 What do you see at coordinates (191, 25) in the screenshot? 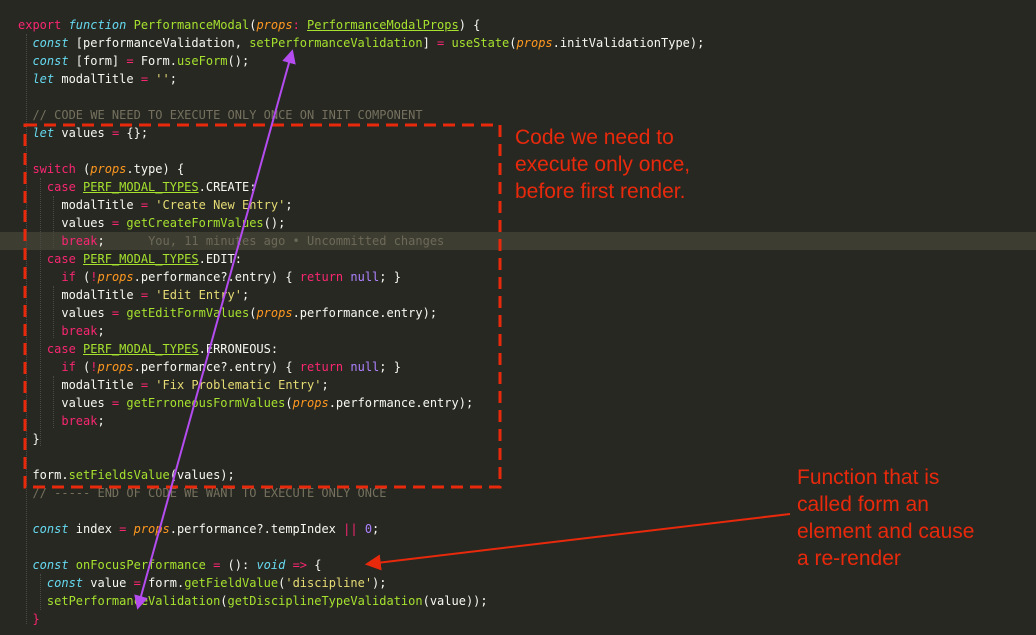
I see `code-token: PerformanceModal` at bounding box center [191, 25].